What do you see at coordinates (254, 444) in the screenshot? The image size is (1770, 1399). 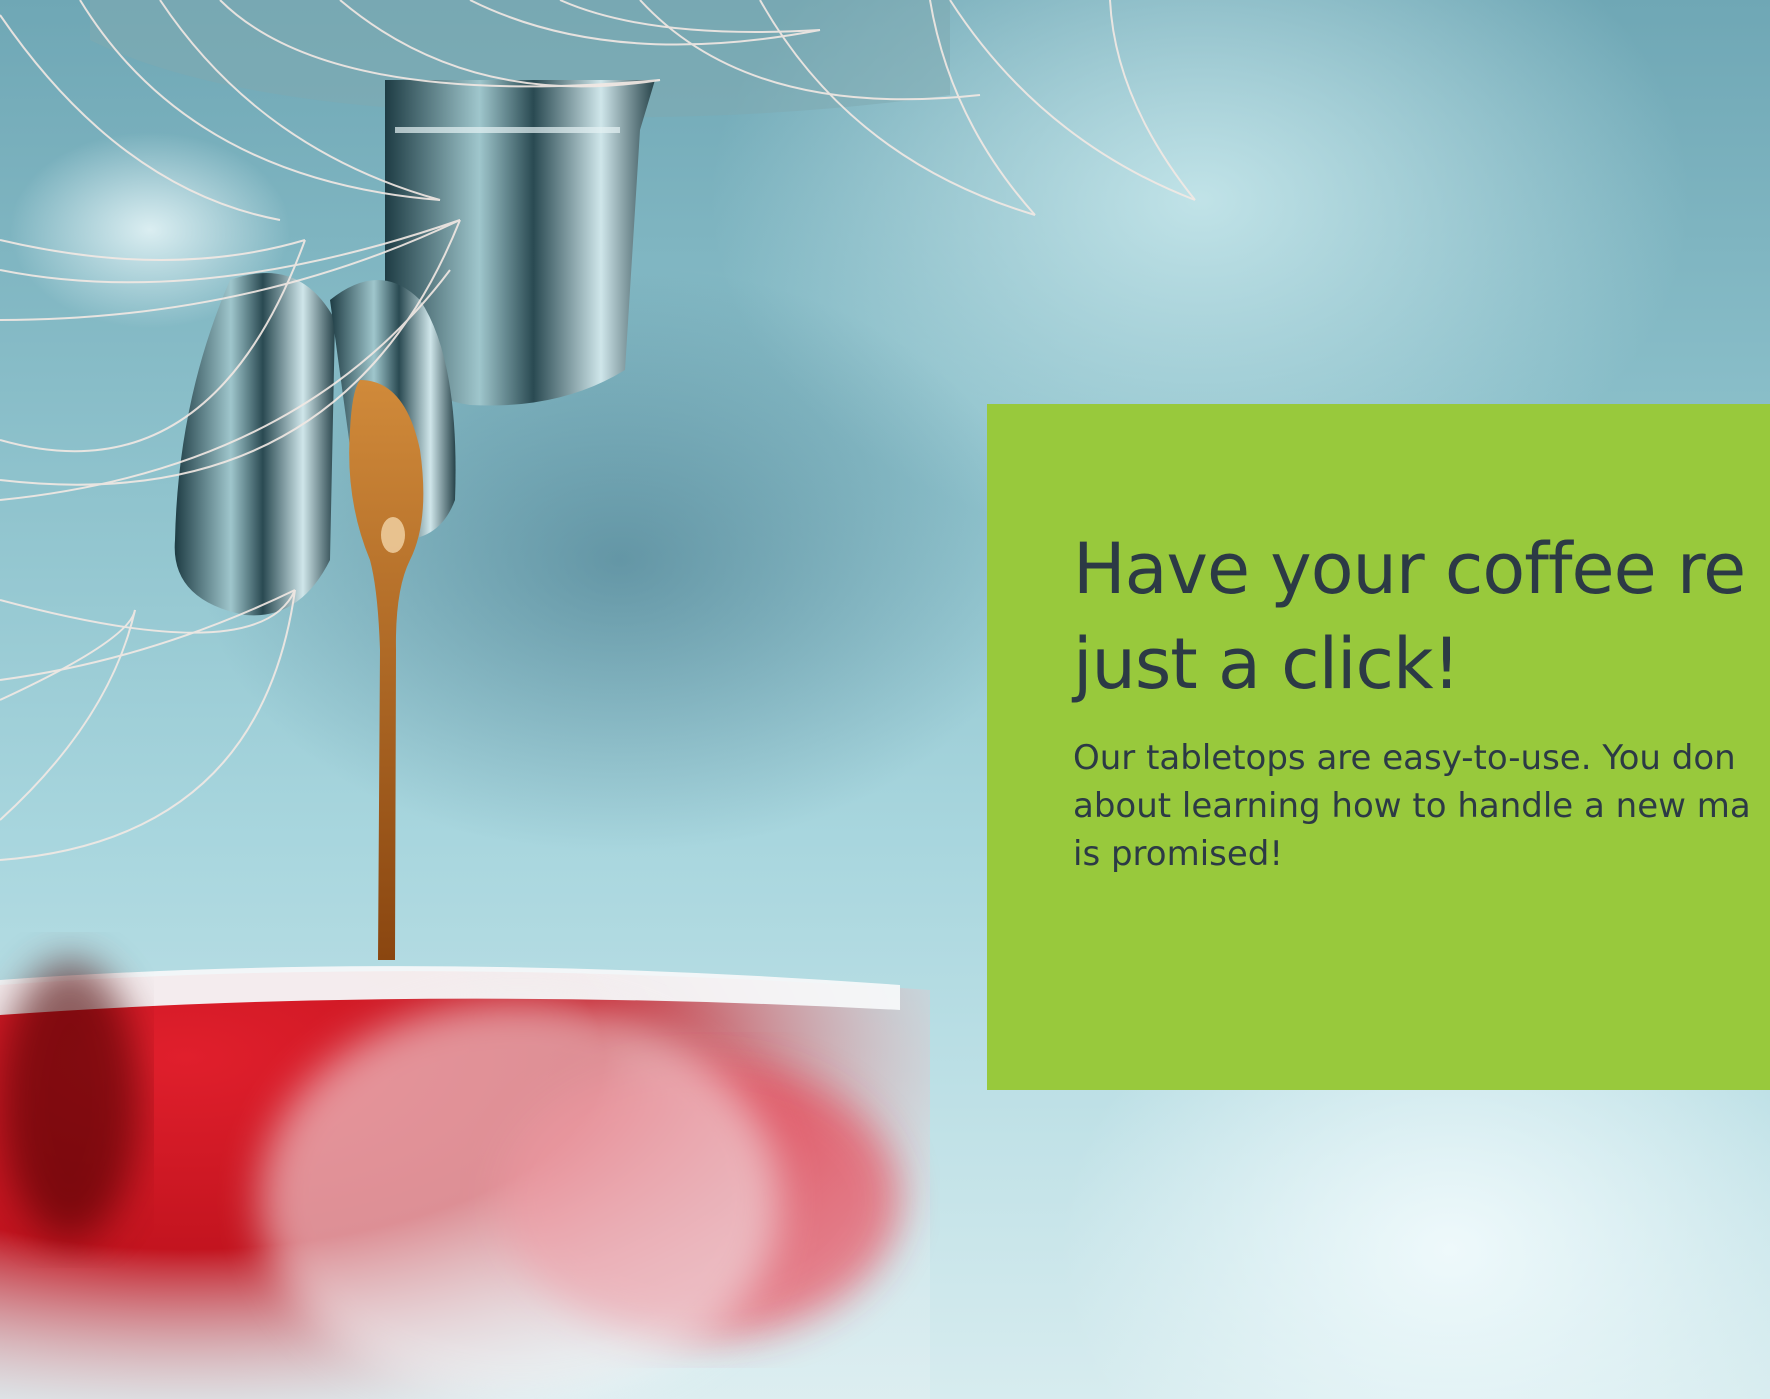 I see `spout-left` at bounding box center [254, 444].